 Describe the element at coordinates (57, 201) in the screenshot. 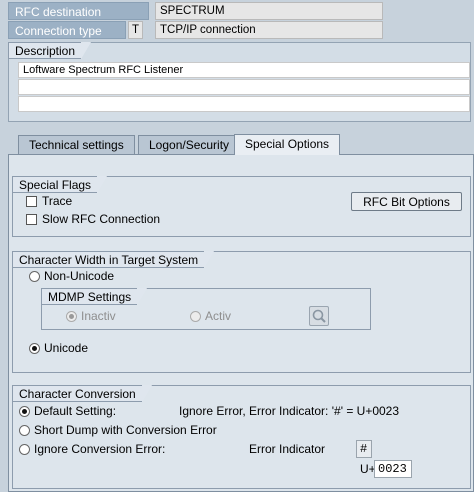

I see `trace-label: Trace` at that location.